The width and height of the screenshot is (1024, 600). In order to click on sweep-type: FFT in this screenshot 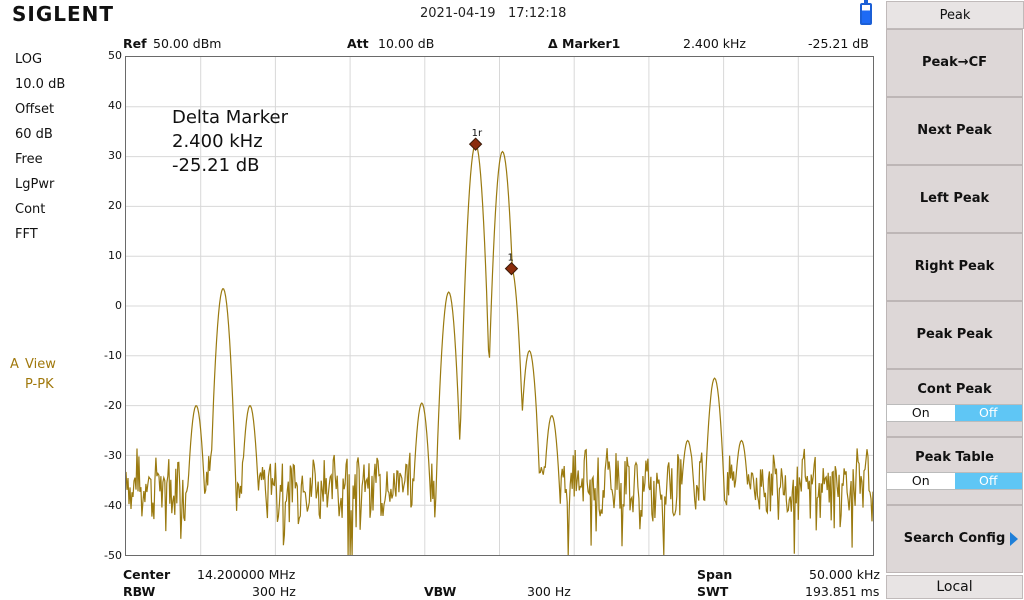, I will do `click(26, 234)`.